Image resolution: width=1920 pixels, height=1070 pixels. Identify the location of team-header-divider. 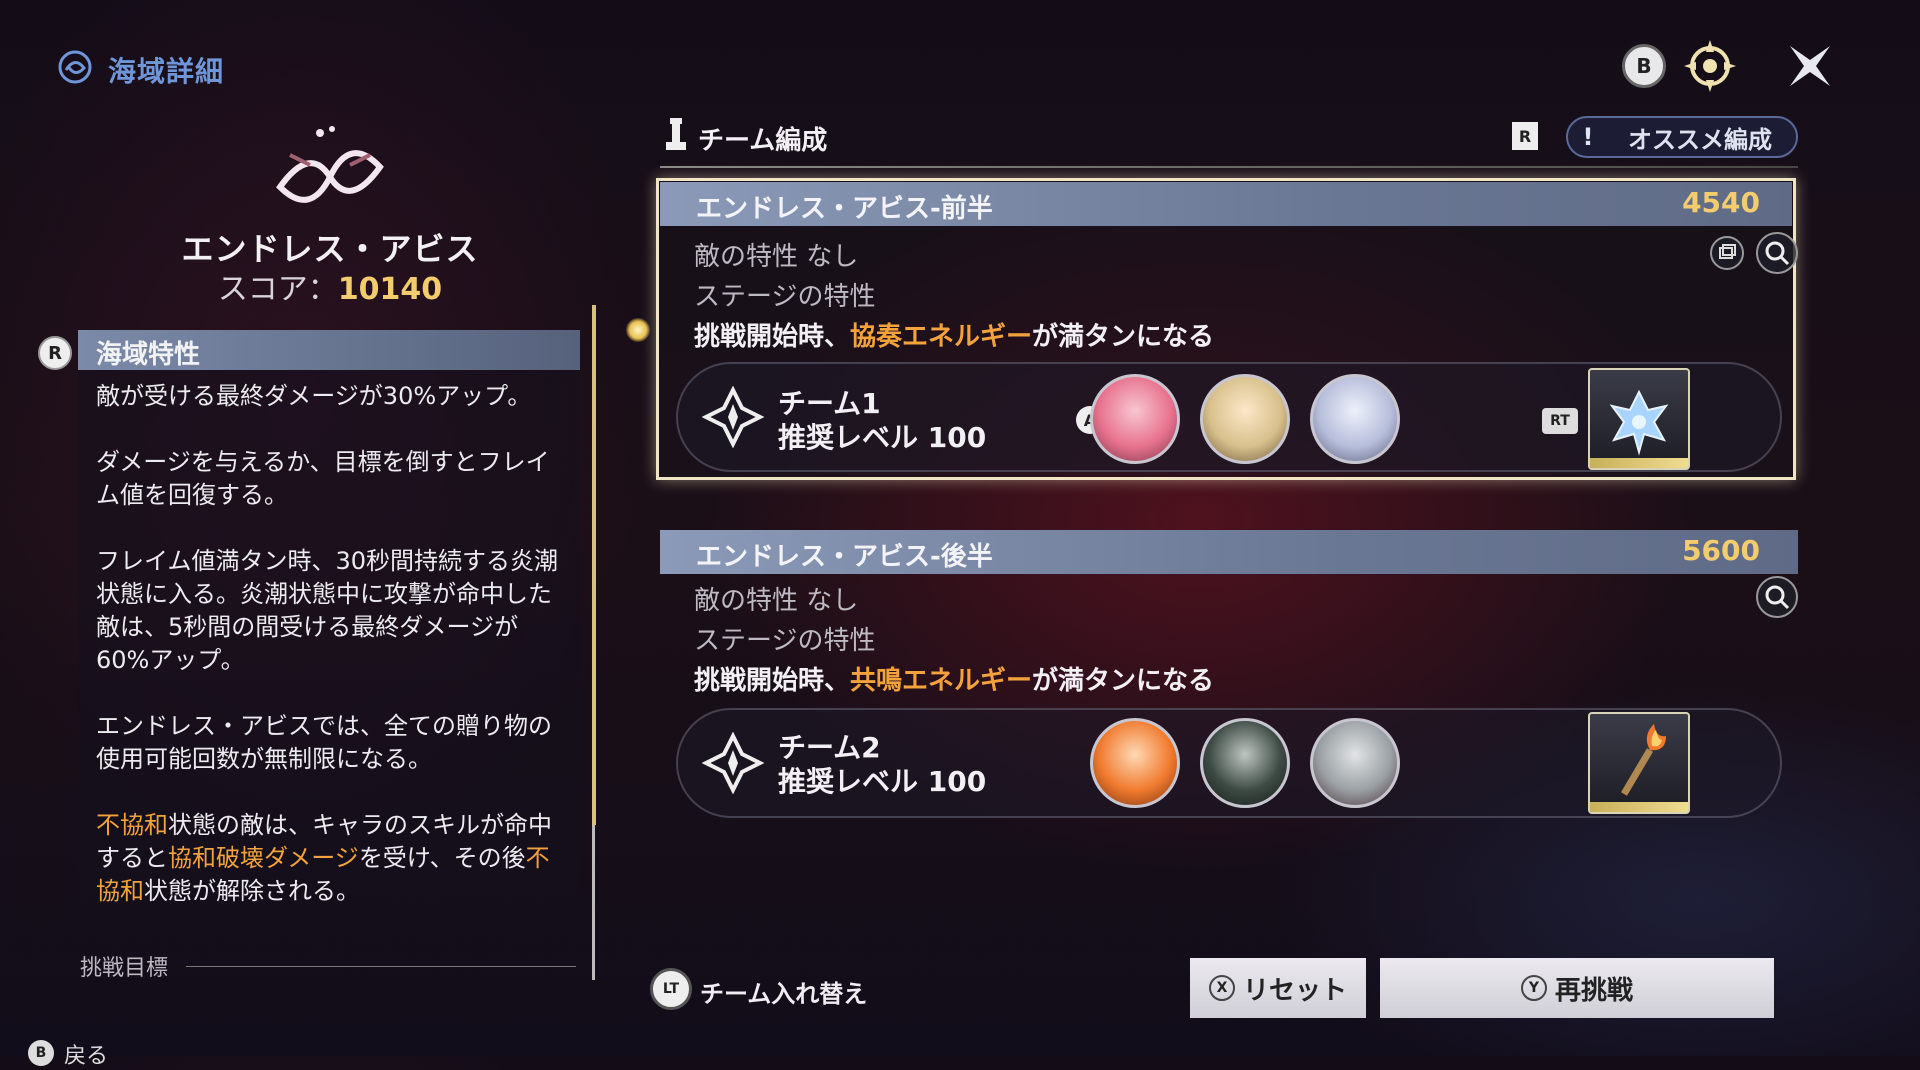
(1229, 167).